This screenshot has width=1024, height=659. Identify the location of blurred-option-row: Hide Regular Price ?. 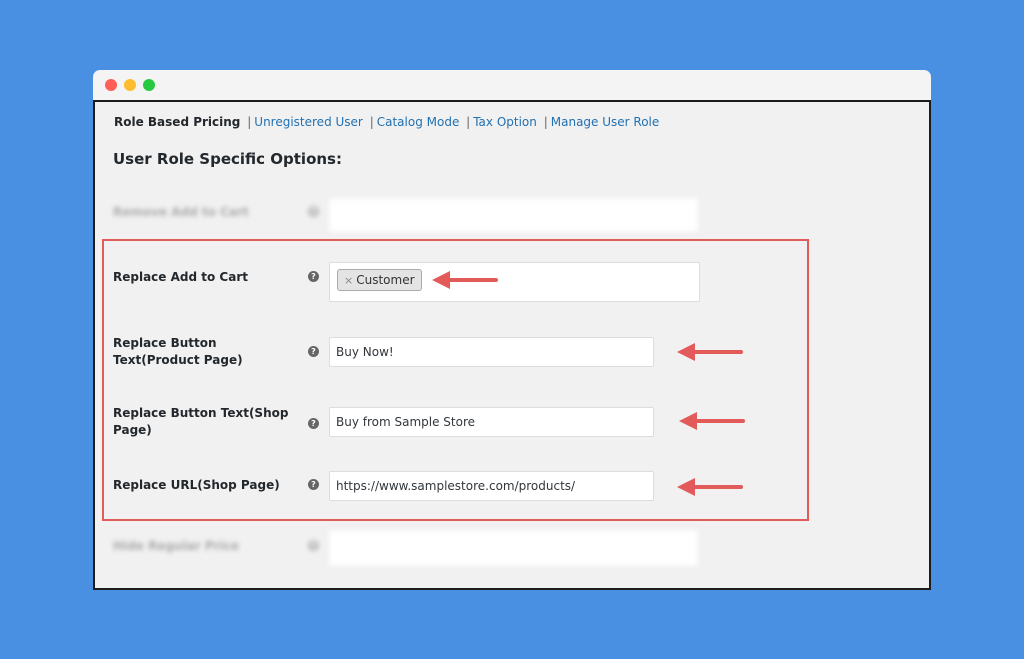
(512, 548).